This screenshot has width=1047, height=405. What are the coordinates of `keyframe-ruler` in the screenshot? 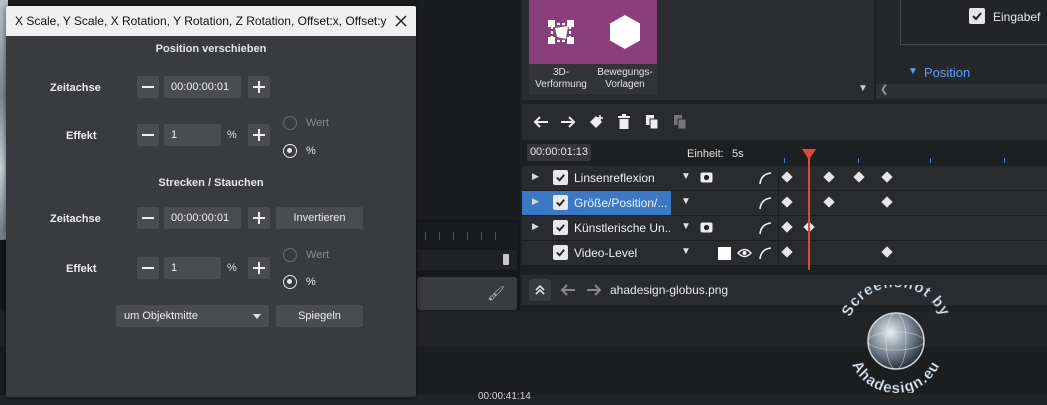 It's located at (912, 154).